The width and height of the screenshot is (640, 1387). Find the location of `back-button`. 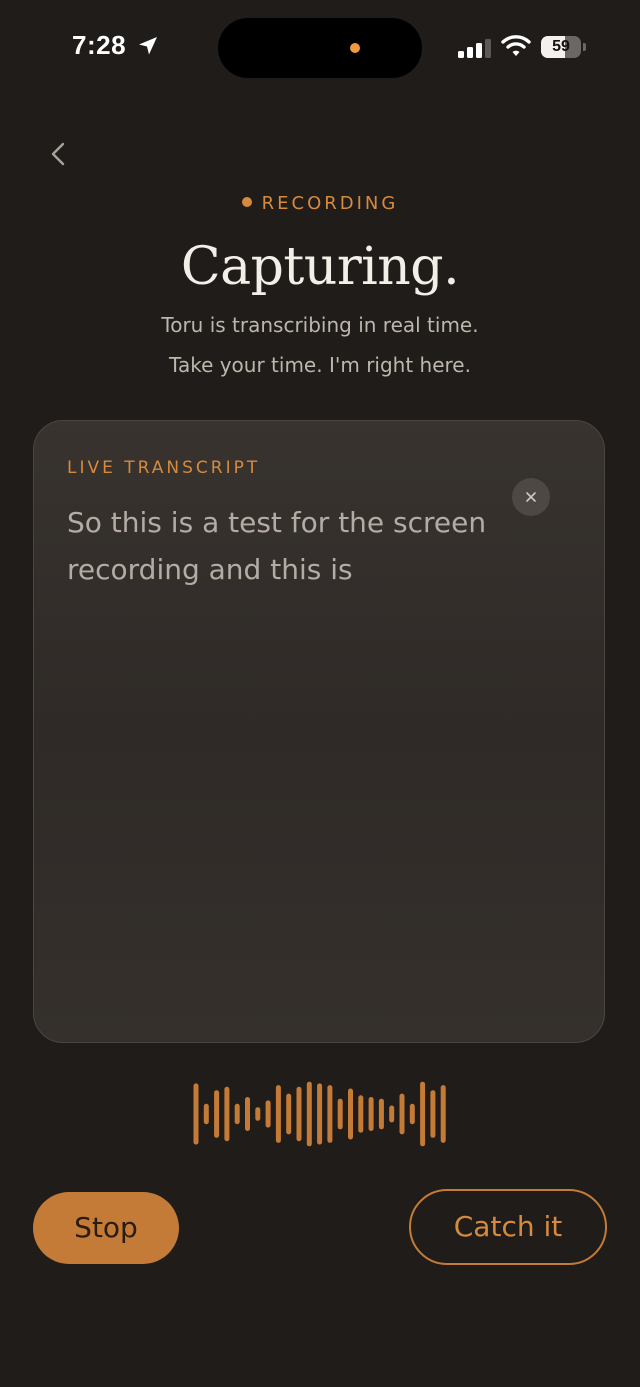

back-button is located at coordinates (60, 154).